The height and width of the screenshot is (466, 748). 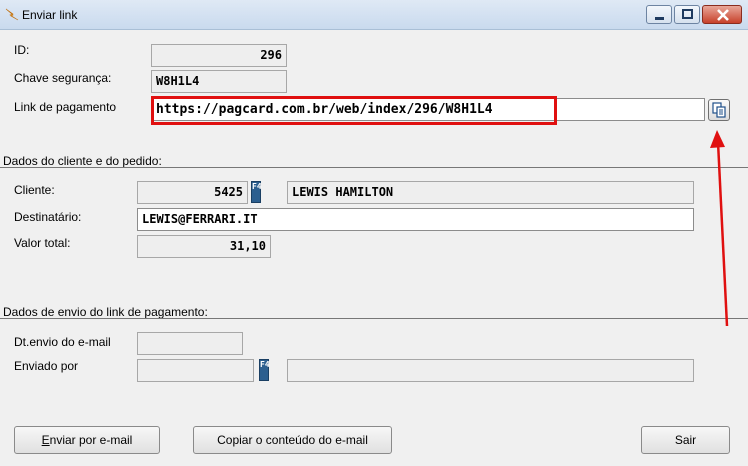 What do you see at coordinates (204, 246) in the screenshot?
I see `valor-field: 31,10` at bounding box center [204, 246].